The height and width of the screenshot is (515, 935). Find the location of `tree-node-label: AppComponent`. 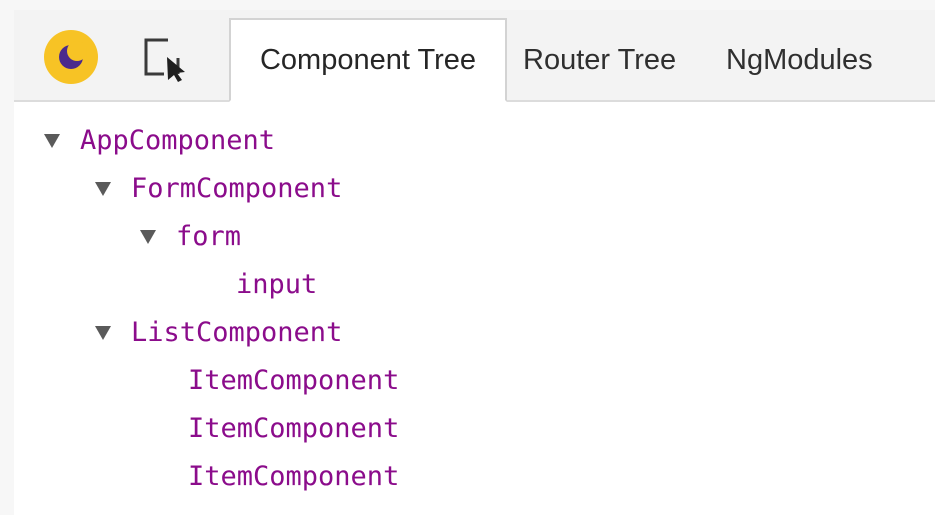

tree-node-label: AppComponent is located at coordinates (178, 140).